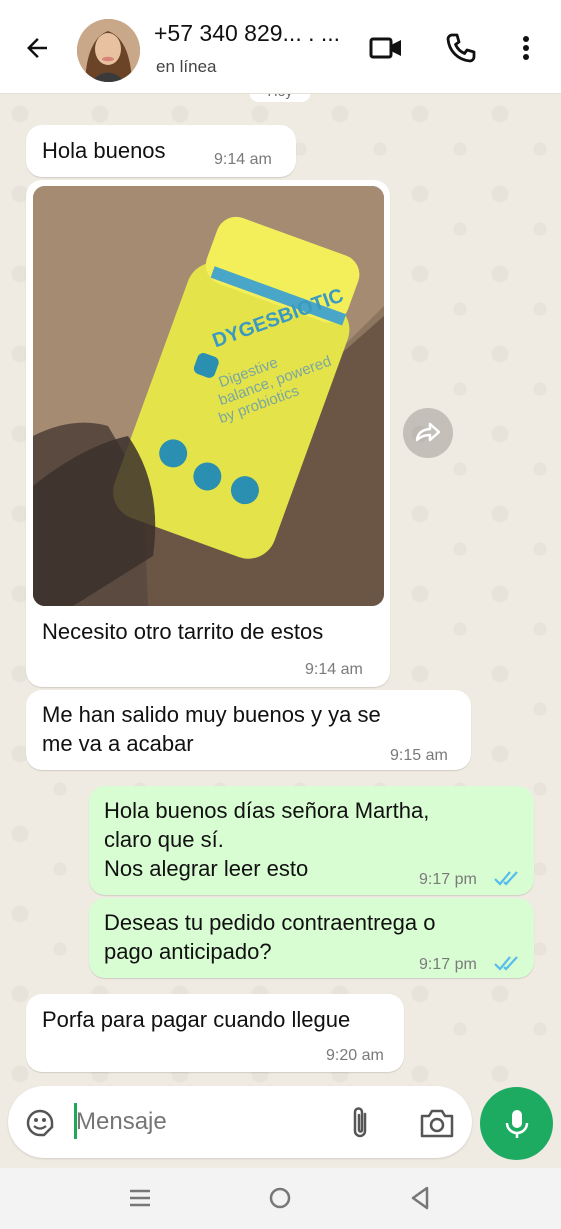  I want to click on message-line: Hola buenos días señora Martha,, so click(267, 810).